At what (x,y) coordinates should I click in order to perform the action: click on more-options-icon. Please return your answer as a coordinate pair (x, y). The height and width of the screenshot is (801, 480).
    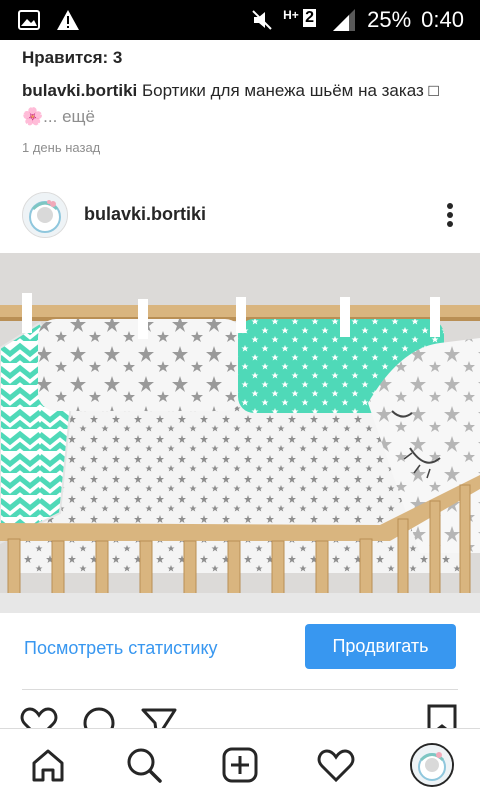
    Looking at the image, I should click on (450, 215).